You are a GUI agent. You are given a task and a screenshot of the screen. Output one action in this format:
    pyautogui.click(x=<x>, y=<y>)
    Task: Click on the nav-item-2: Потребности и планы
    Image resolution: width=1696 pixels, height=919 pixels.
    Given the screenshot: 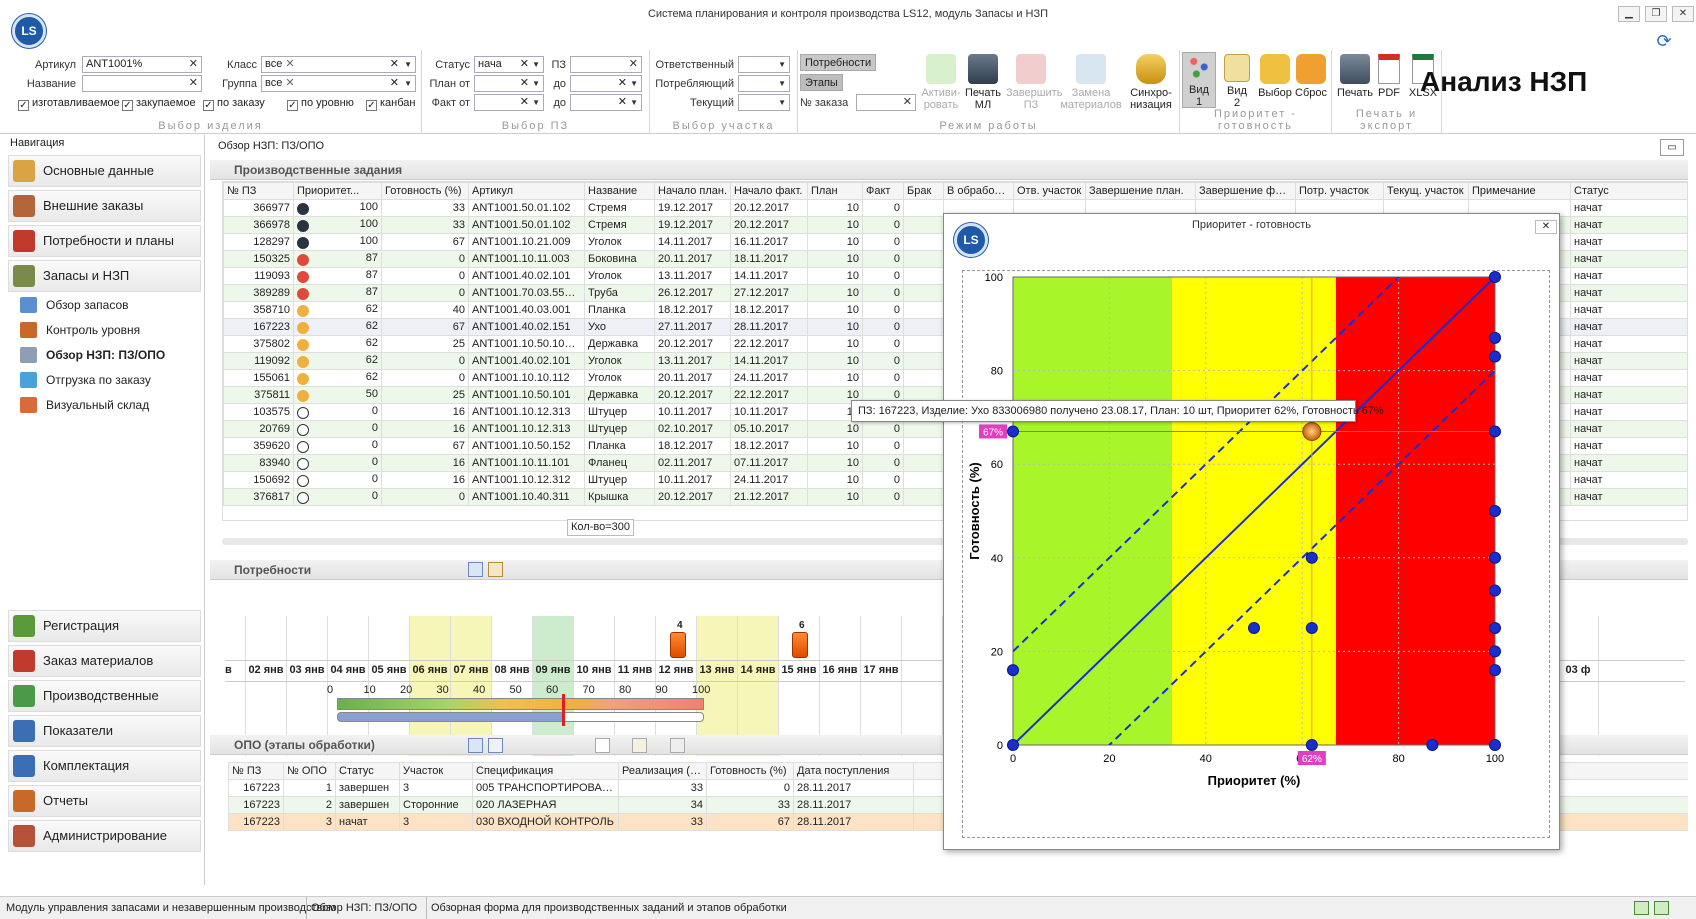 What is the action you would take?
    pyautogui.click(x=104, y=241)
    